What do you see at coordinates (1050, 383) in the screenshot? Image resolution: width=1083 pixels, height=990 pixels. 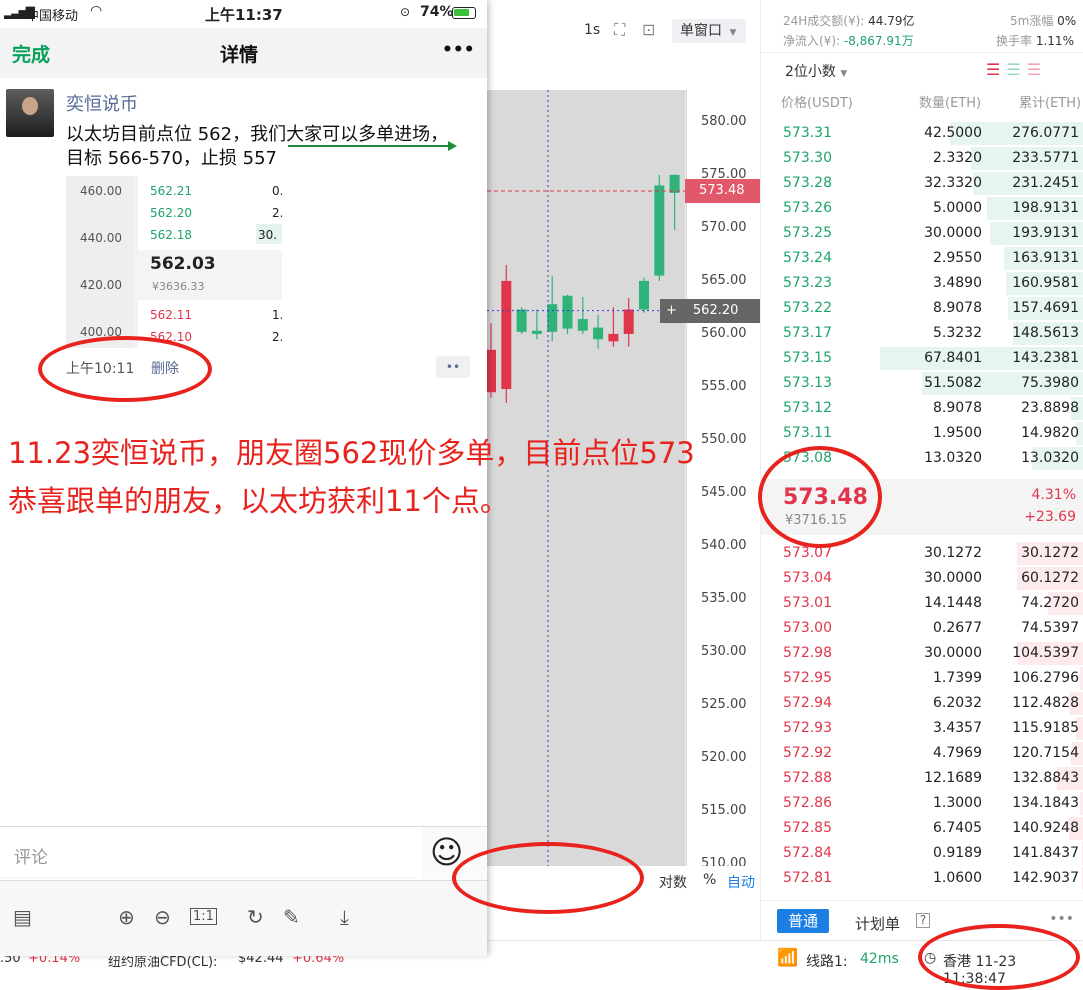 I see `cum-cell: 75.3980` at bounding box center [1050, 383].